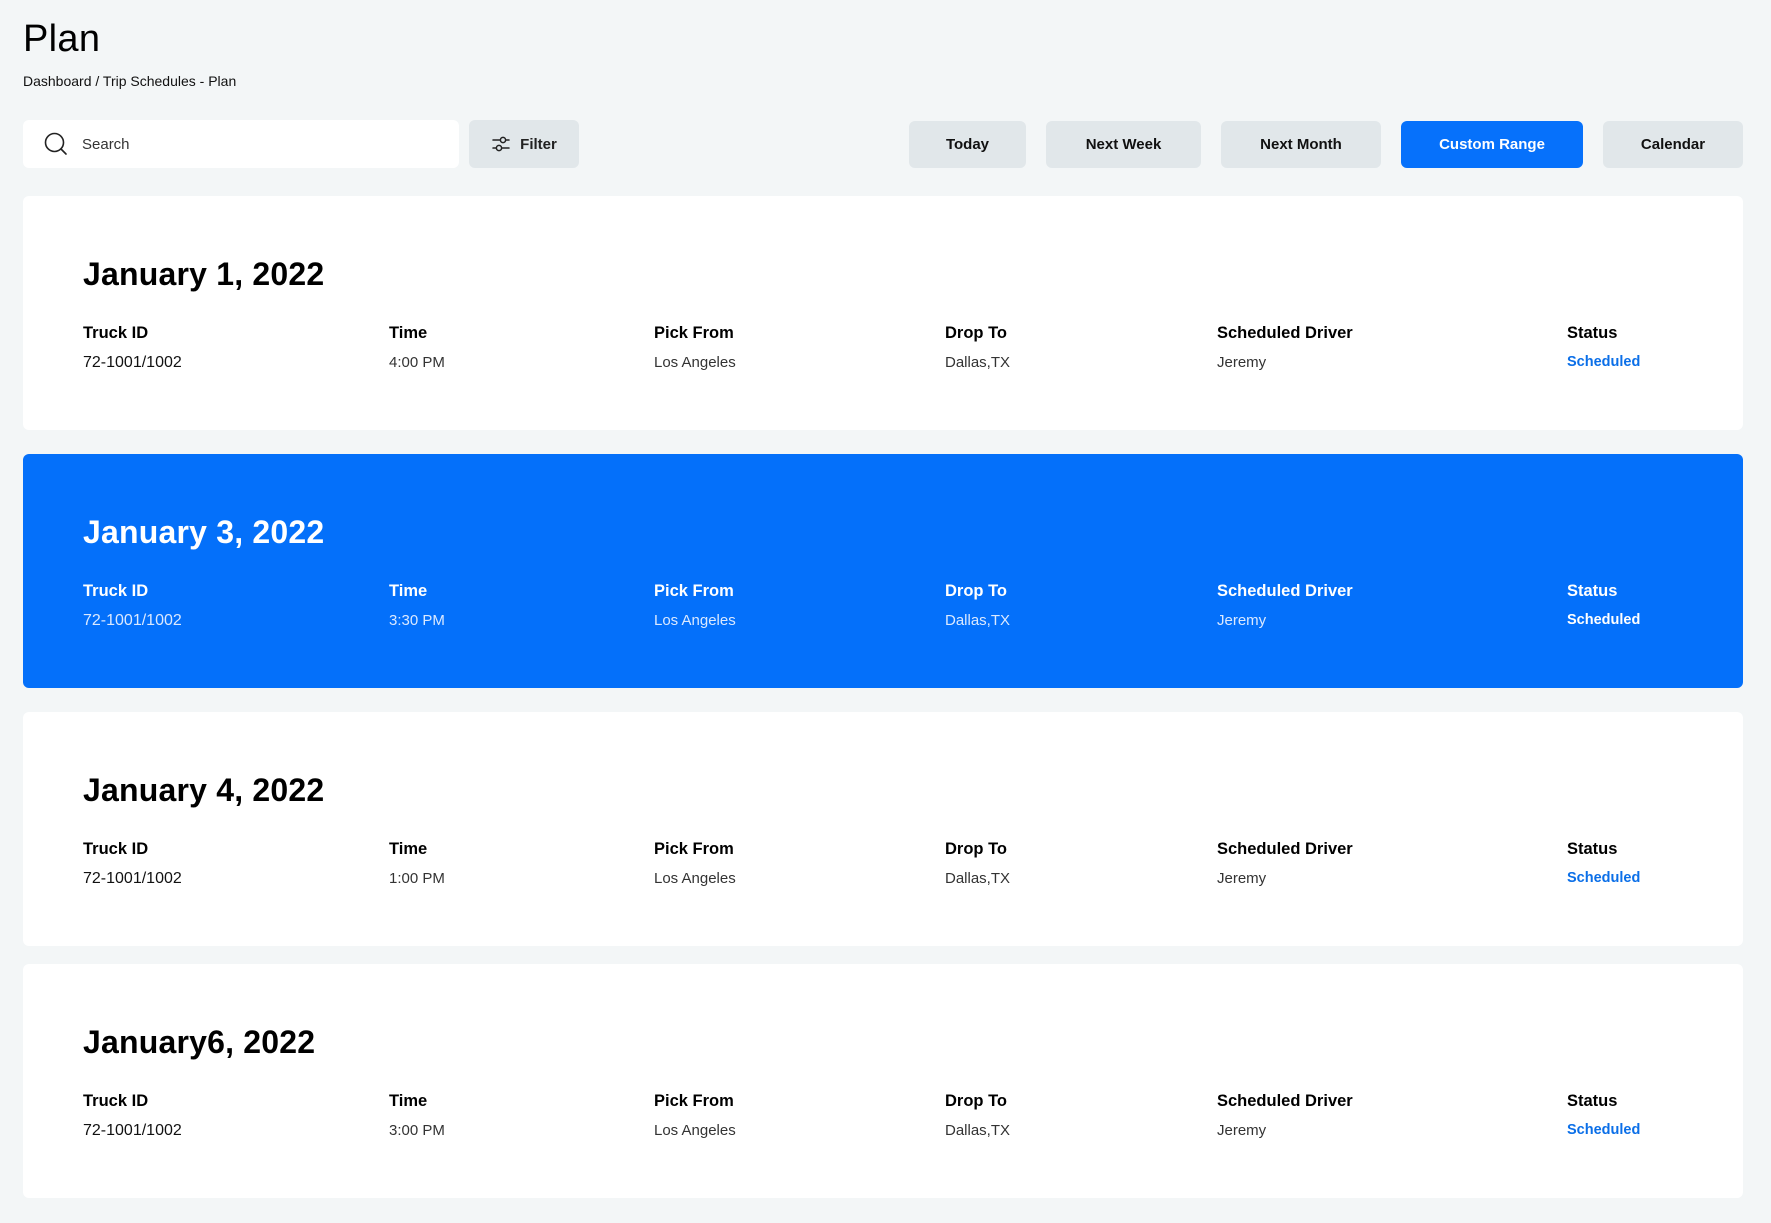 The height and width of the screenshot is (1223, 1771). What do you see at coordinates (417, 1115) in the screenshot?
I see `time-column: Time 3:00 PM` at bounding box center [417, 1115].